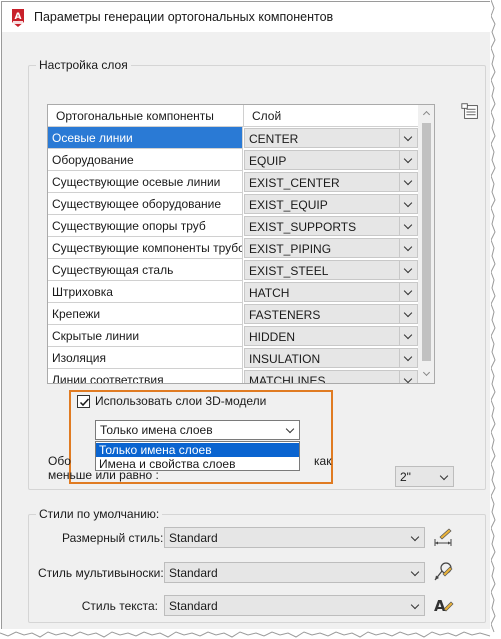  Describe the element at coordinates (443, 572) in the screenshot. I see `multileader-style-icon` at that location.